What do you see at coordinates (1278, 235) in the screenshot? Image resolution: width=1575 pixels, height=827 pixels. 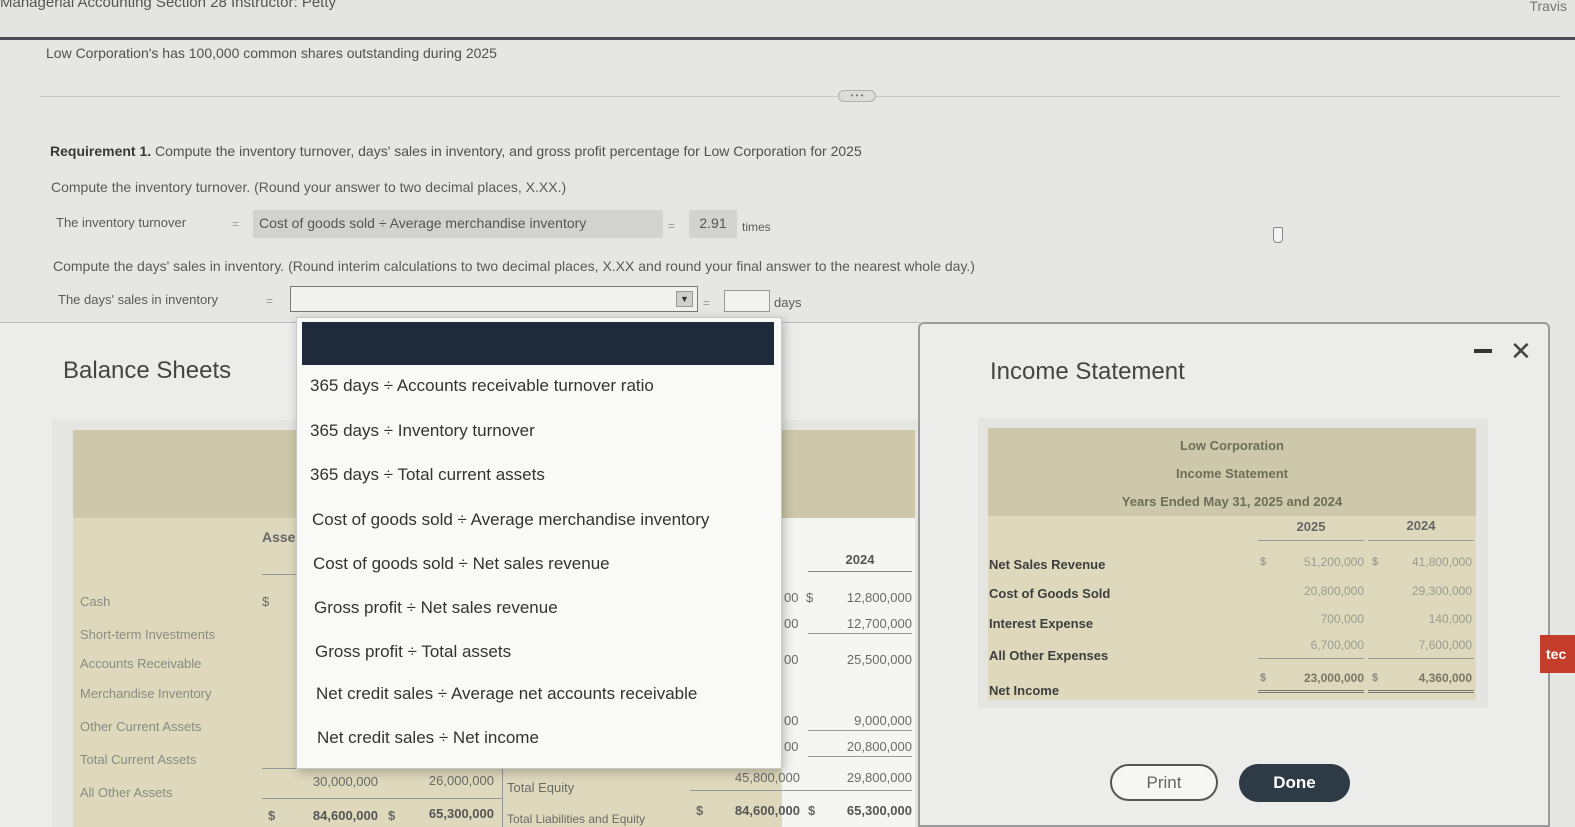 I see `mouse-pointer-icon` at bounding box center [1278, 235].